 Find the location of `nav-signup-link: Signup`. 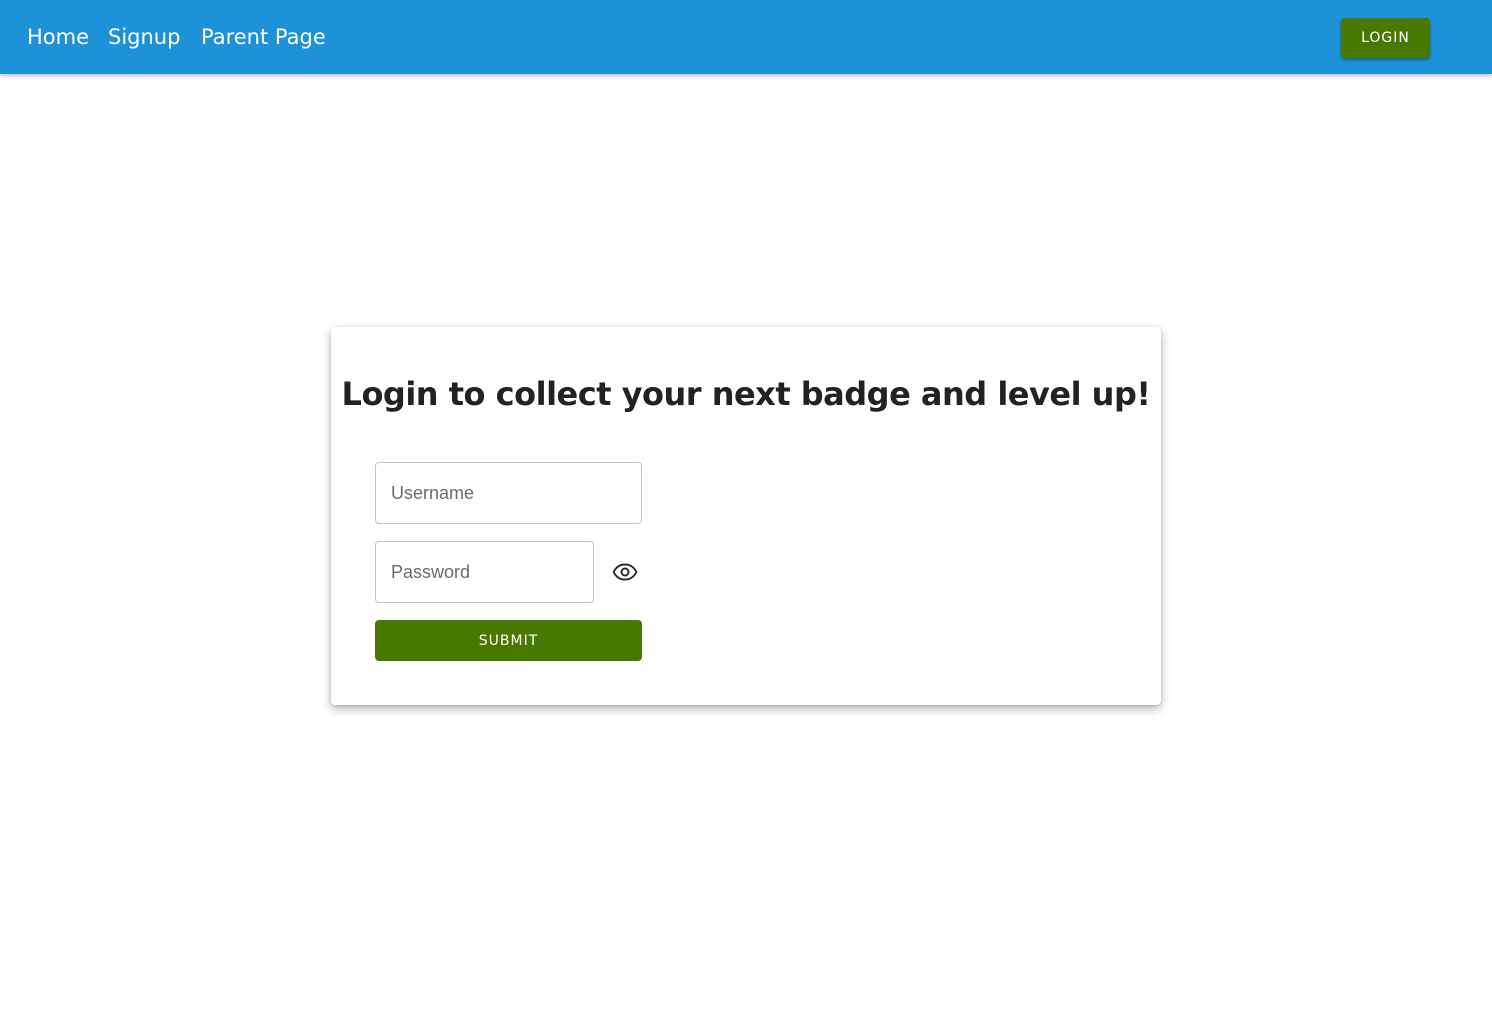

nav-signup-link: Signup is located at coordinates (144, 37).